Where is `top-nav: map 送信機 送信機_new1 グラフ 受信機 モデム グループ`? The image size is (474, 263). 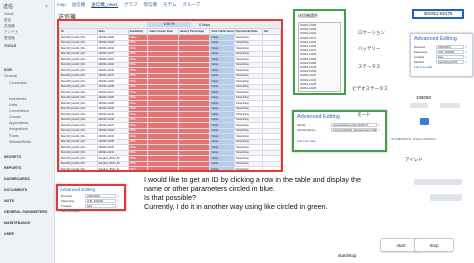 top-nav: map 送信機 送信機_new1 グラフ 受信機 モデム グループ is located at coordinates (128, 6).